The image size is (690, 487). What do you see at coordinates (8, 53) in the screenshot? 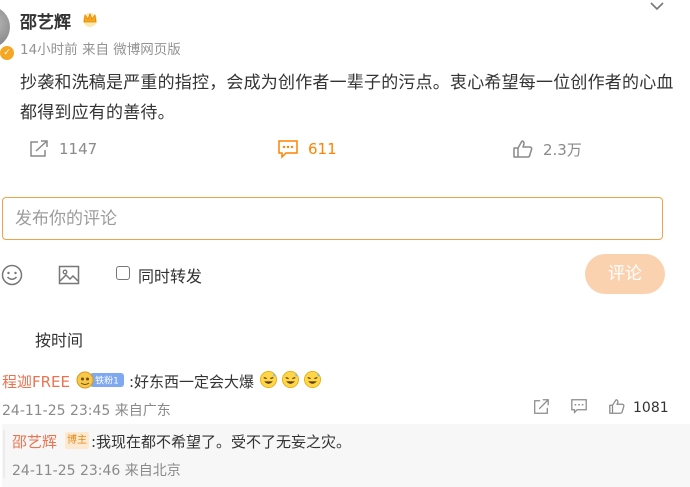
I see `verified-badge-icon: ✓` at bounding box center [8, 53].